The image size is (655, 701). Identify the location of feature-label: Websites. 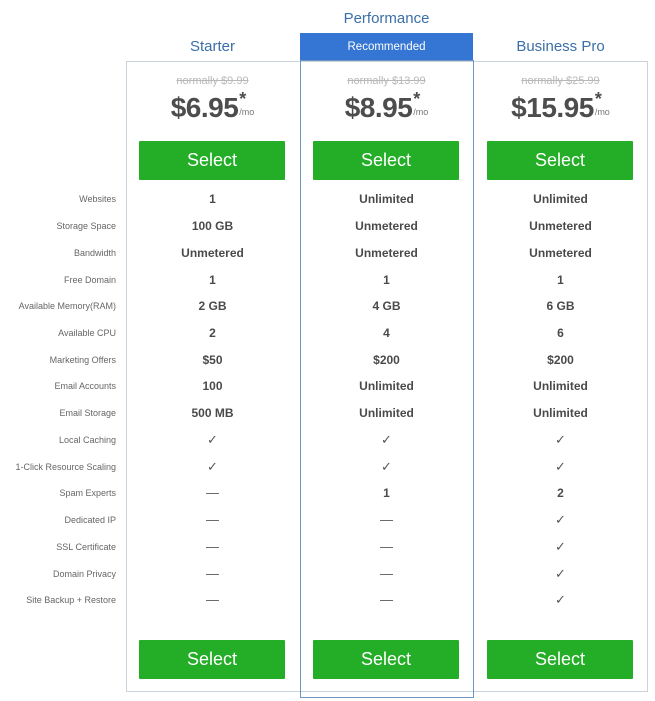
(97, 199).